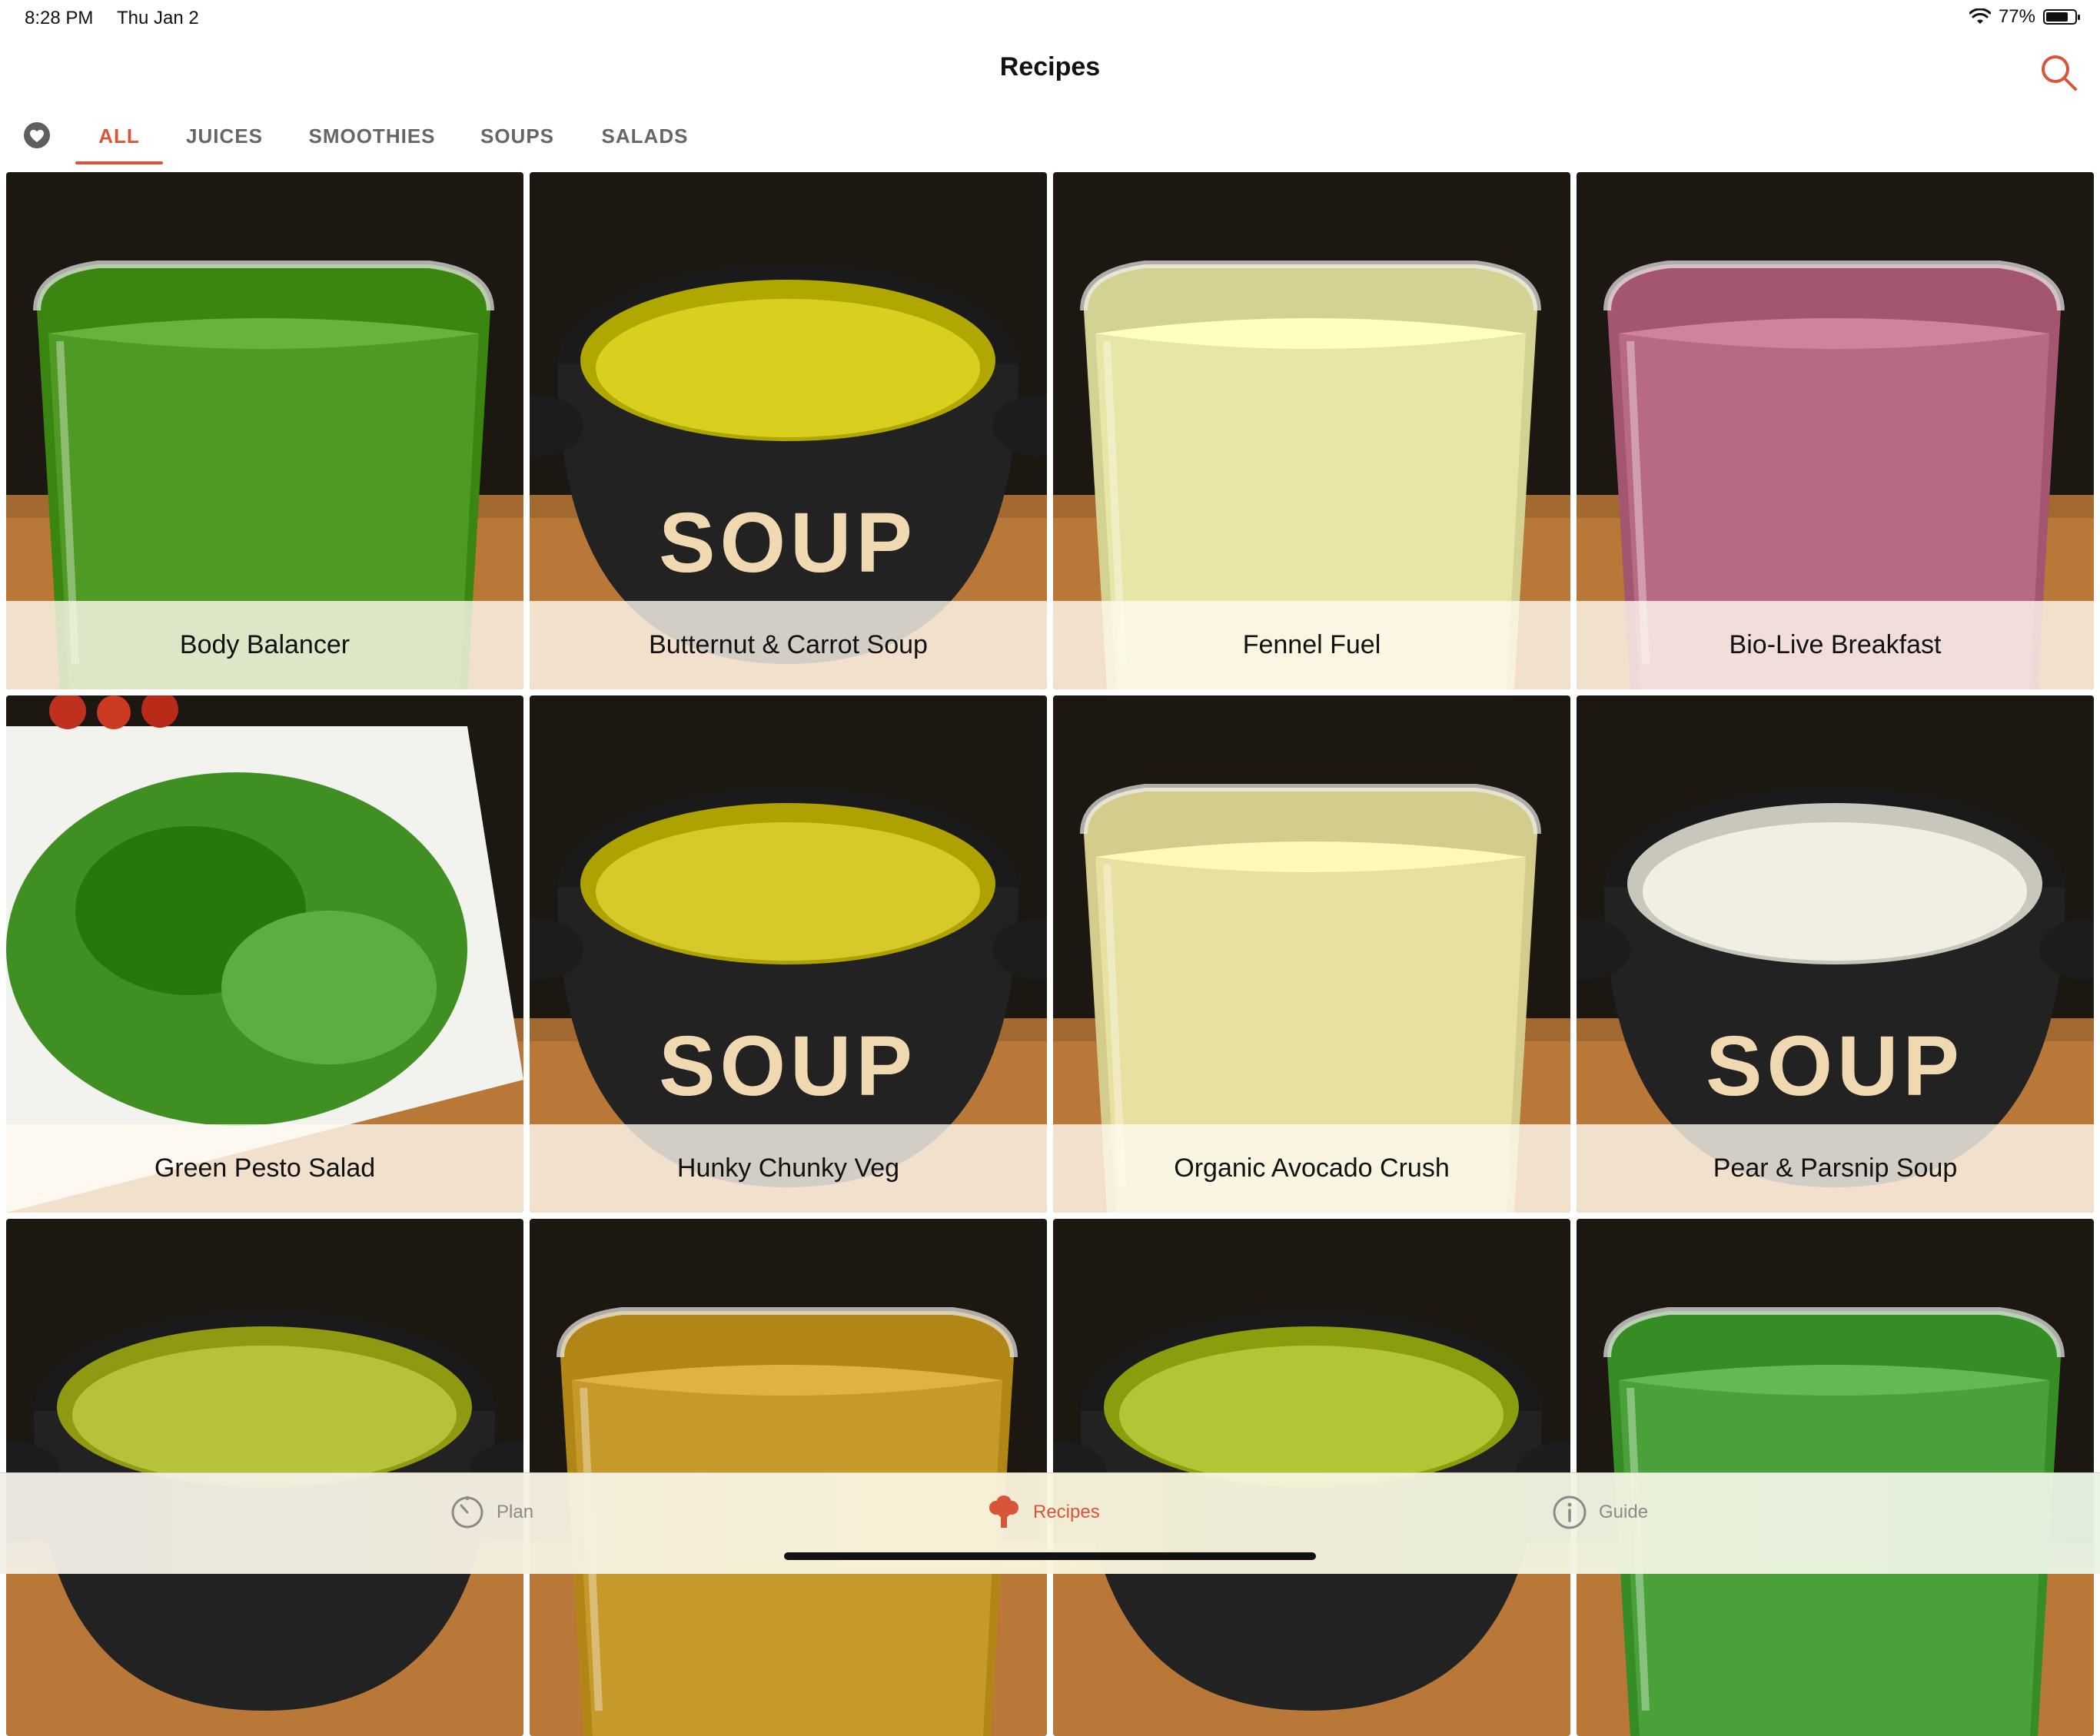 This screenshot has height=1736, width=2100. I want to click on recipe-card: SOUP Butternut & Carrot Soup, so click(788, 430).